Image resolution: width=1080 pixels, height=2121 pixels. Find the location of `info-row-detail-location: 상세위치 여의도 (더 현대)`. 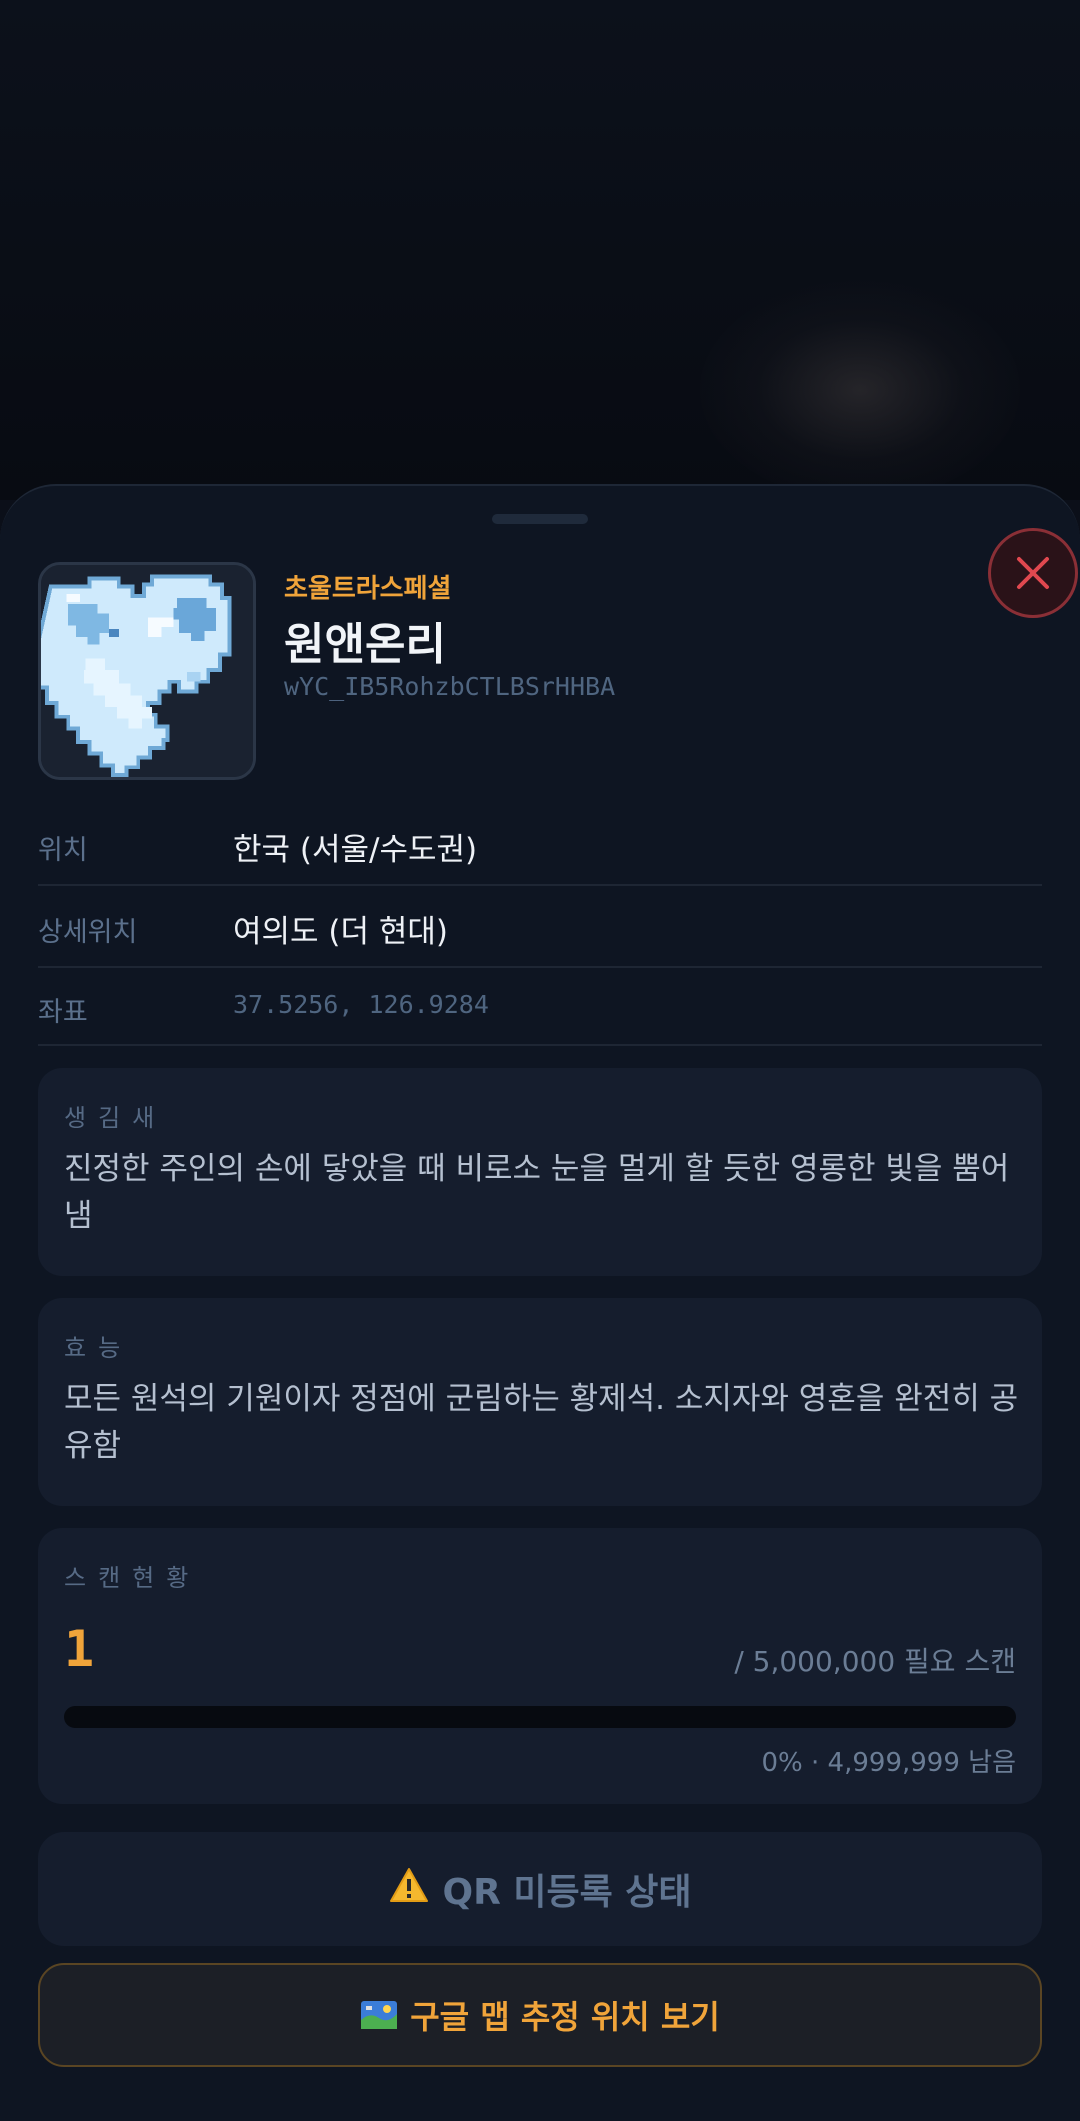

info-row-detail-location: 상세위치 여의도 (더 현대) is located at coordinates (540, 927).